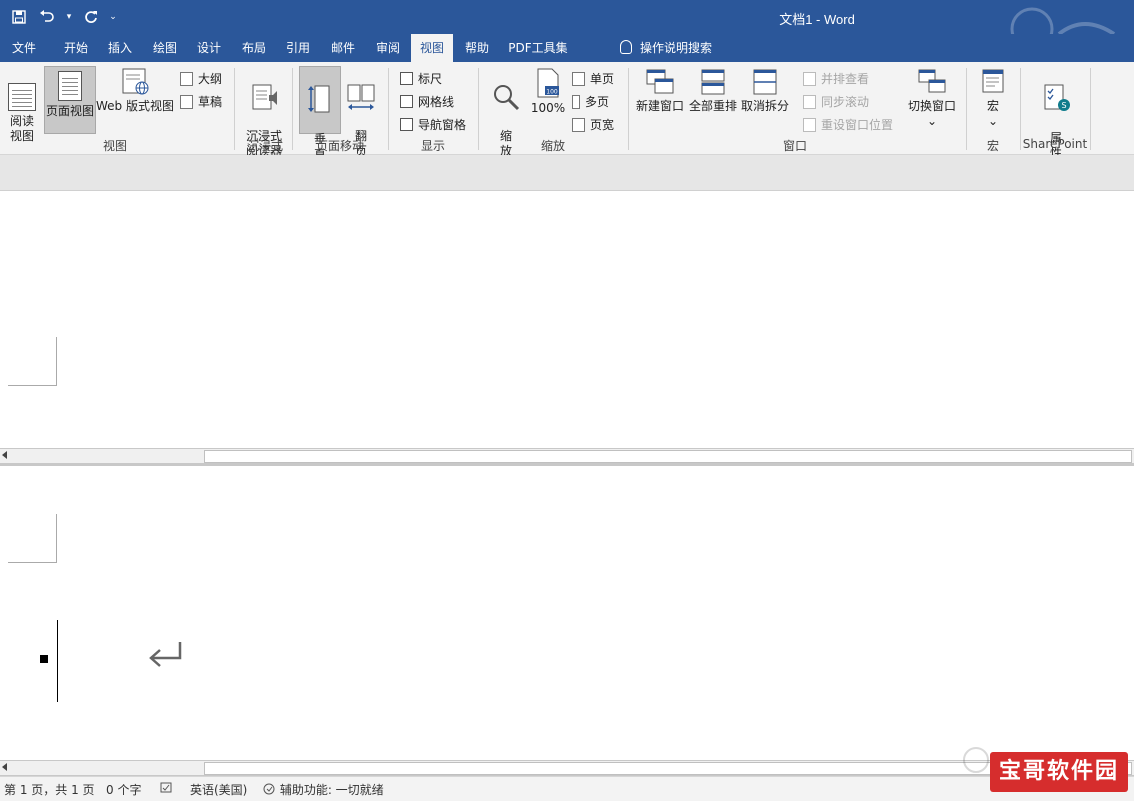  I want to click on side-by-side-label: 并排查看, so click(845, 79).